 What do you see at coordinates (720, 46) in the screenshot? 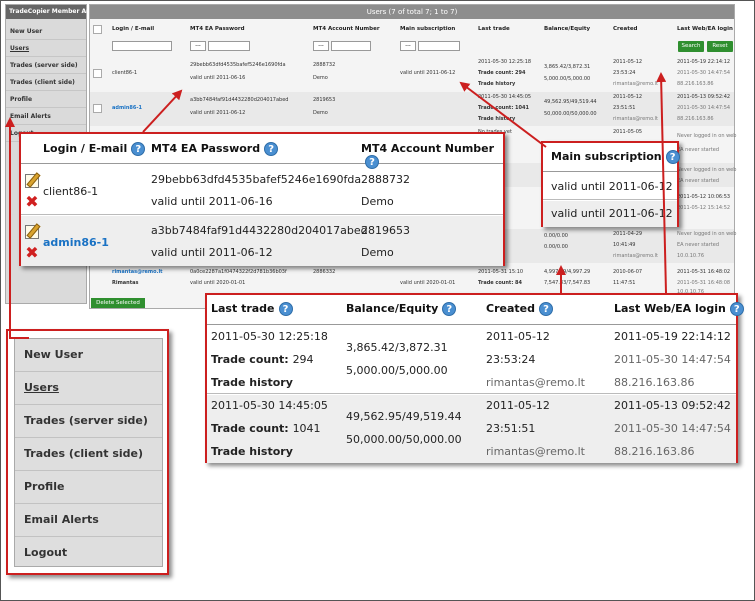
I see `reset-button: Reset` at bounding box center [720, 46].